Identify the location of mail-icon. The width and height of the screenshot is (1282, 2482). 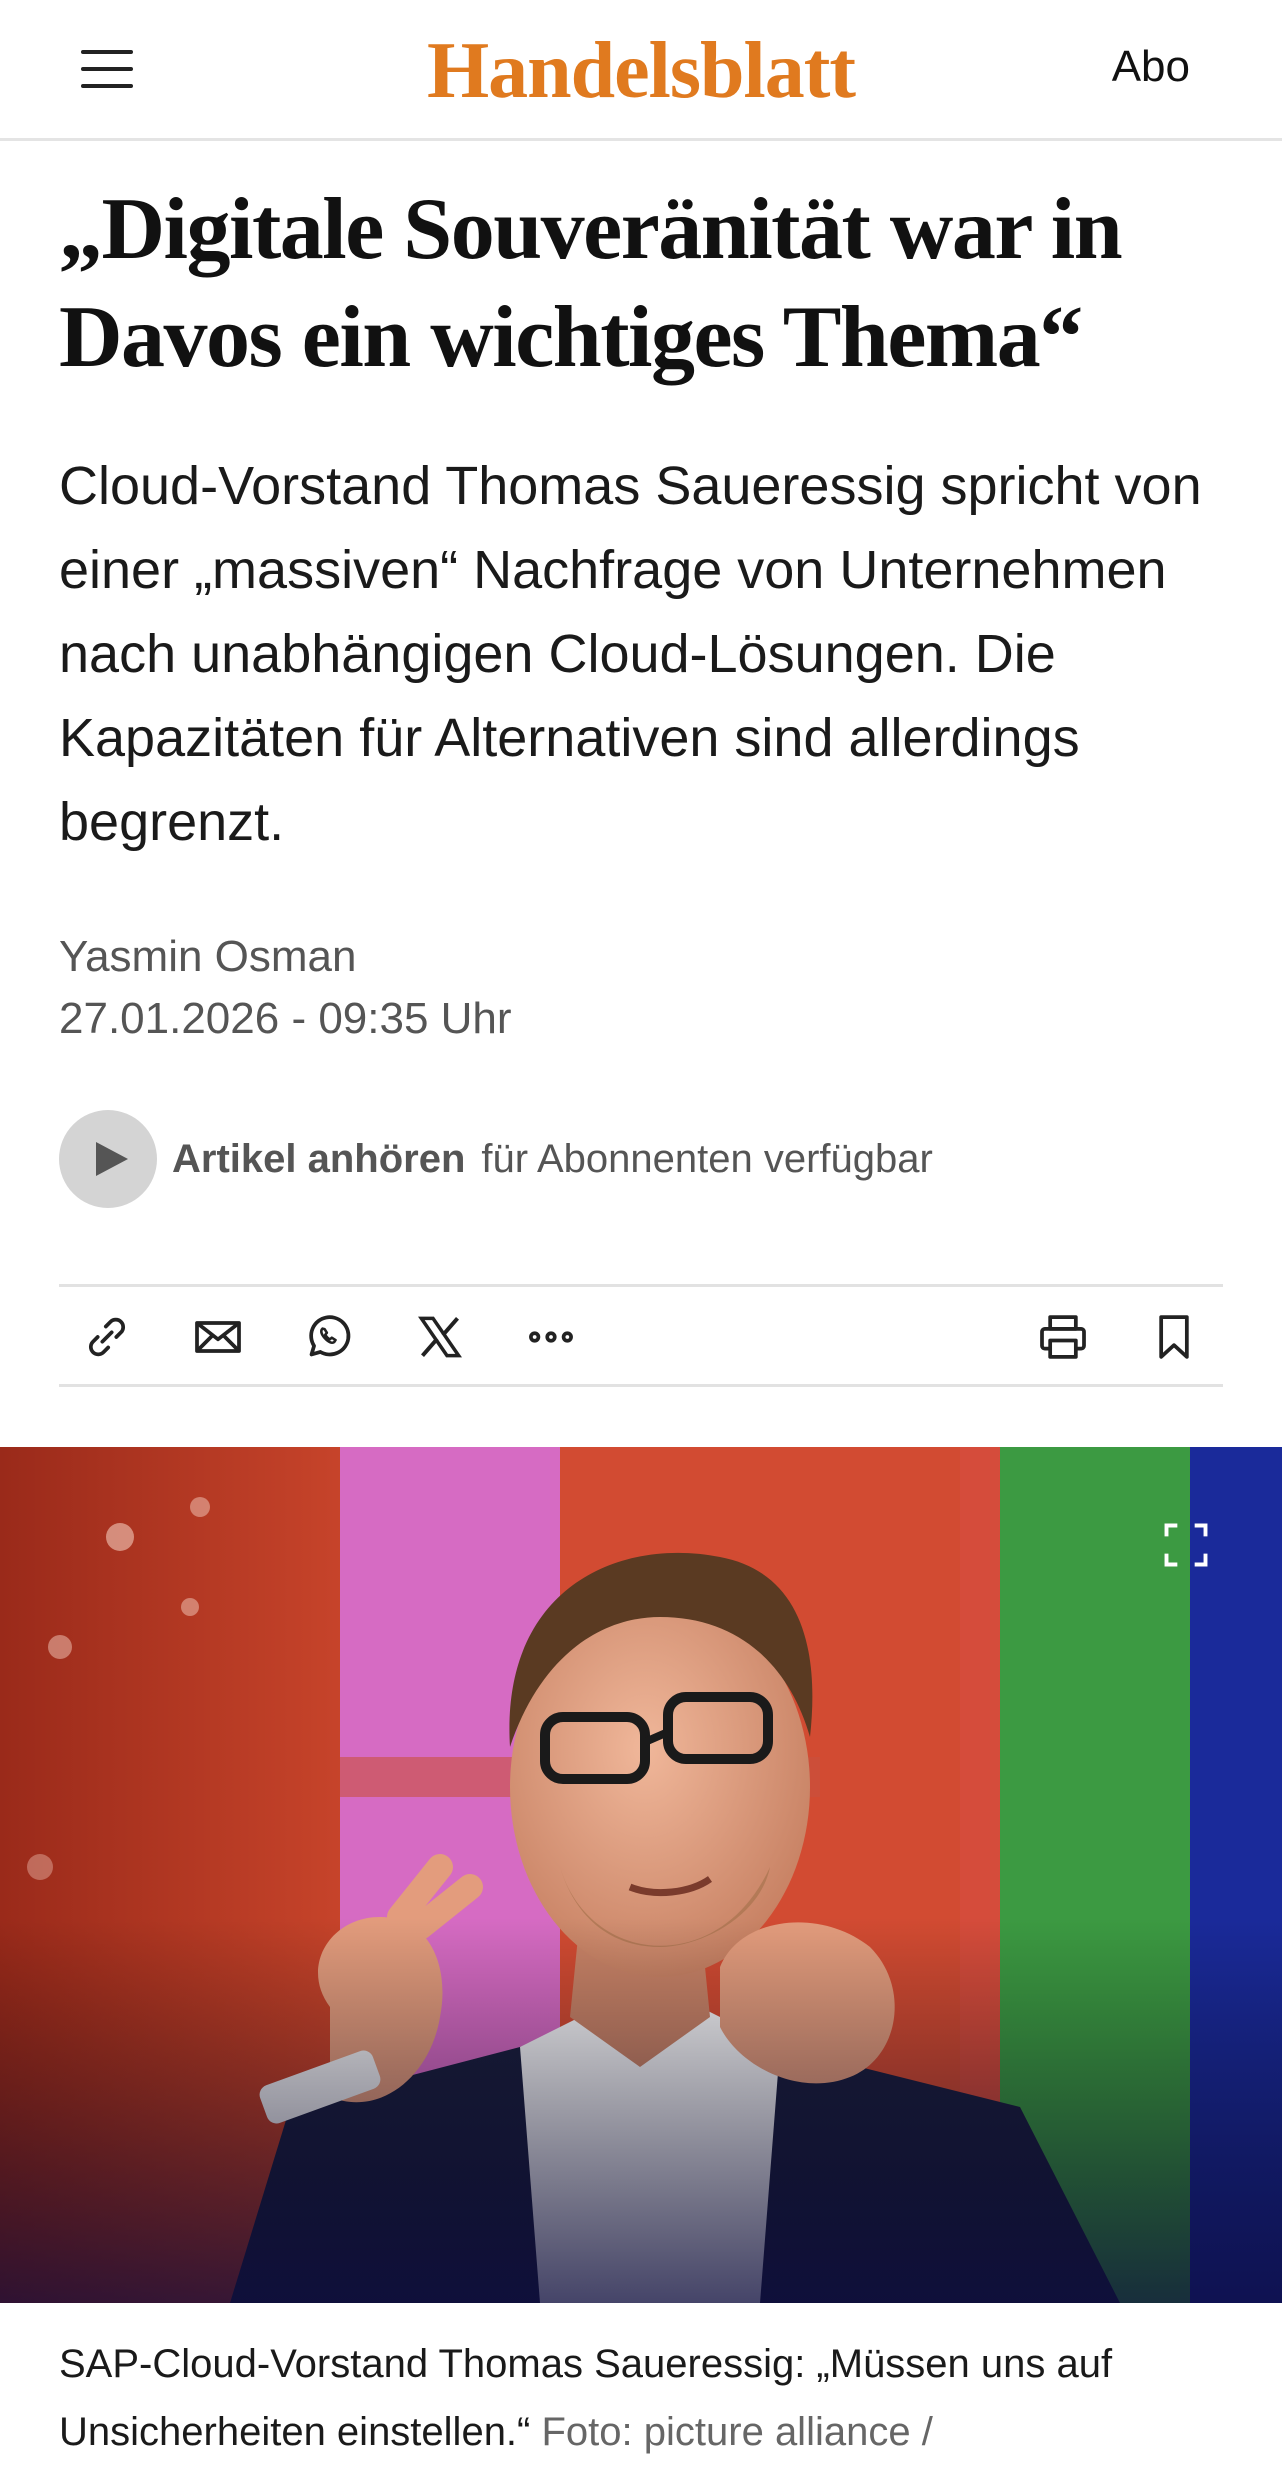
(218, 1337).